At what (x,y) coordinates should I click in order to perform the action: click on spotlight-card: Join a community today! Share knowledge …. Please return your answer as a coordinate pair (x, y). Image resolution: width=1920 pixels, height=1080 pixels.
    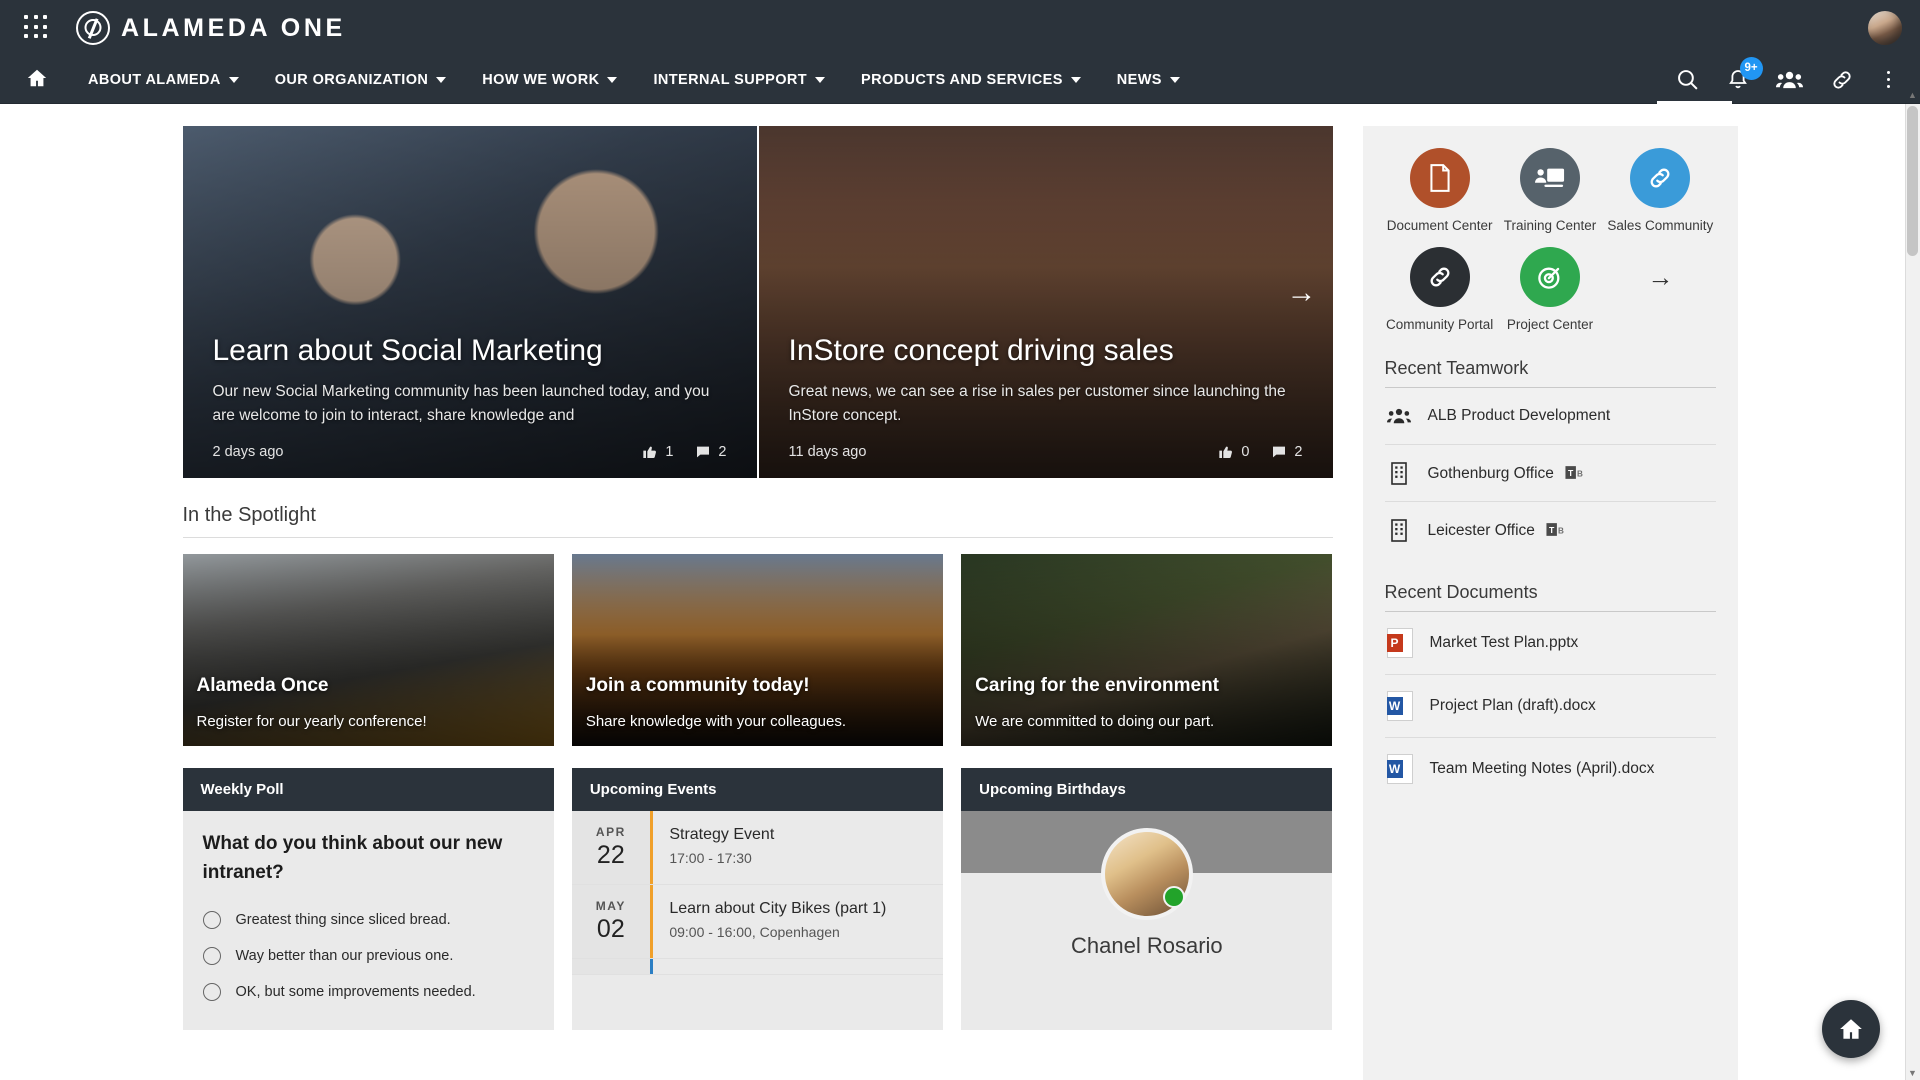
    Looking at the image, I should click on (757, 650).